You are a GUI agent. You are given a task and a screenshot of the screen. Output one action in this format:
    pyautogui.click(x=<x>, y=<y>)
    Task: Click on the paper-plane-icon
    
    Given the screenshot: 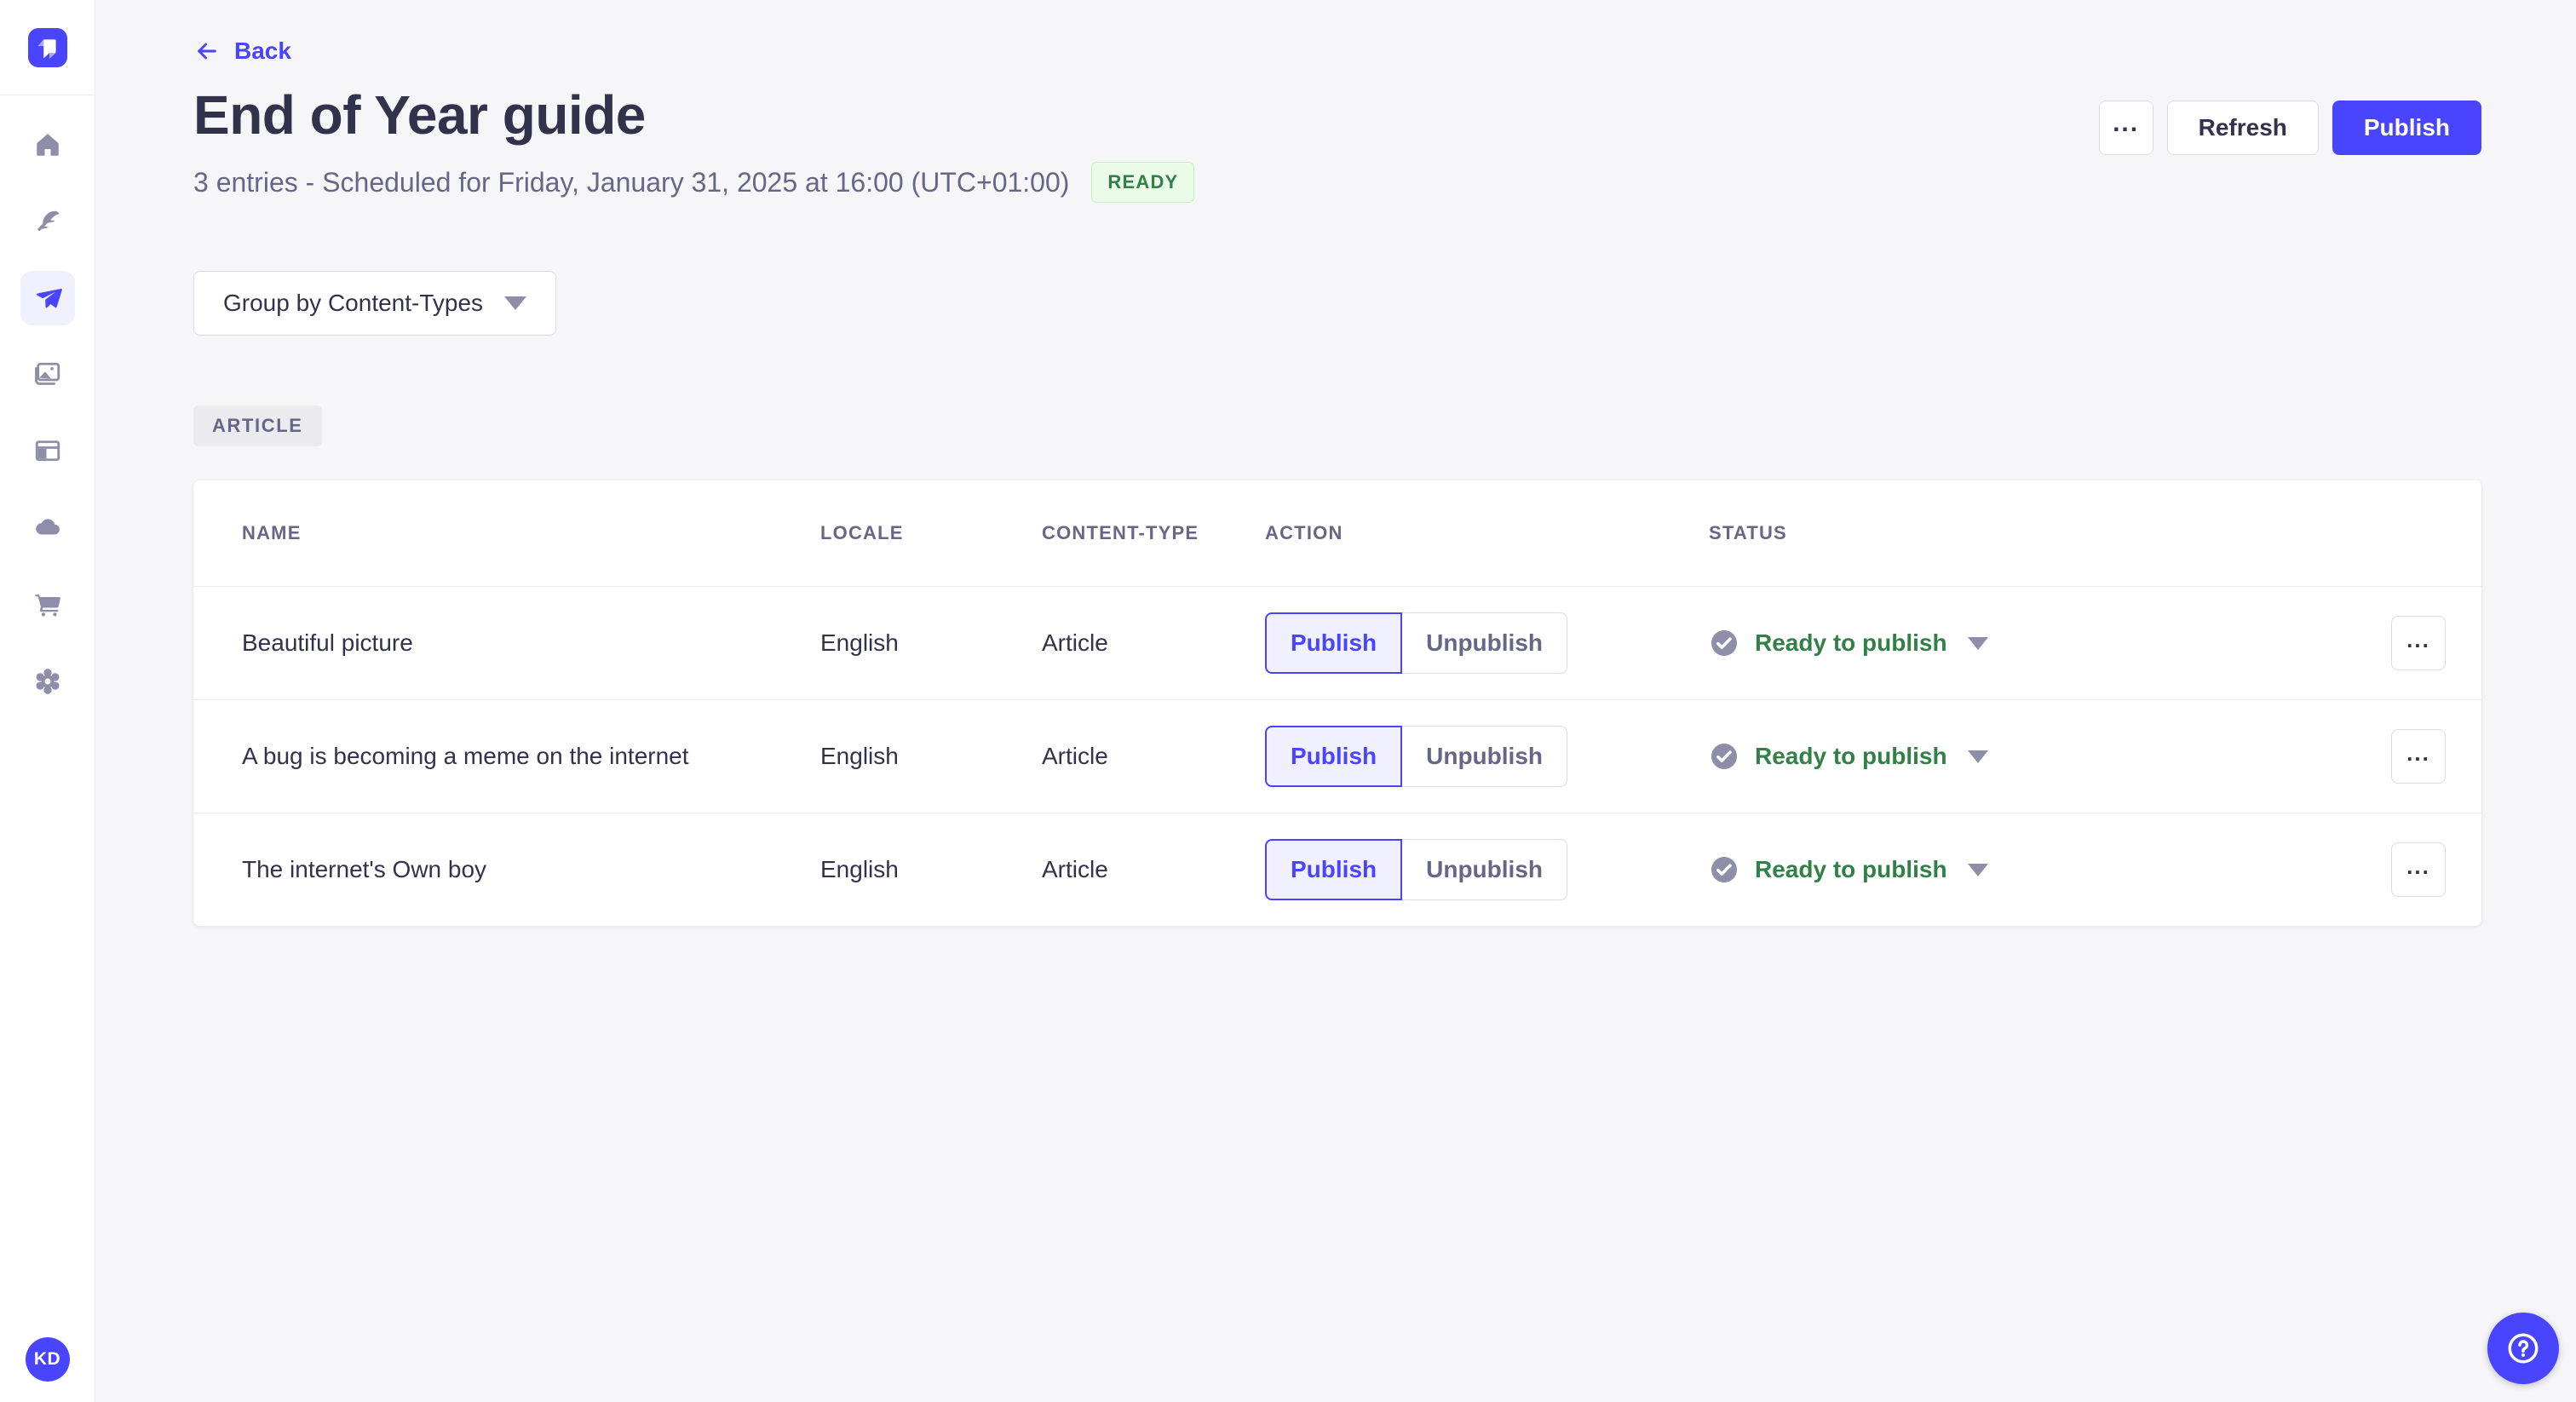 What is the action you would take?
    pyautogui.click(x=48, y=298)
    